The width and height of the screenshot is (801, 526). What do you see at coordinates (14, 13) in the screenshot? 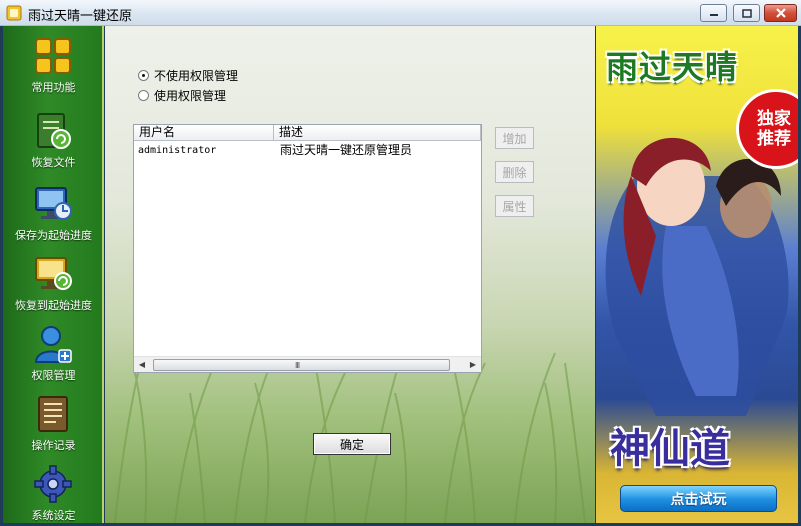
I see `app-icon` at bounding box center [14, 13].